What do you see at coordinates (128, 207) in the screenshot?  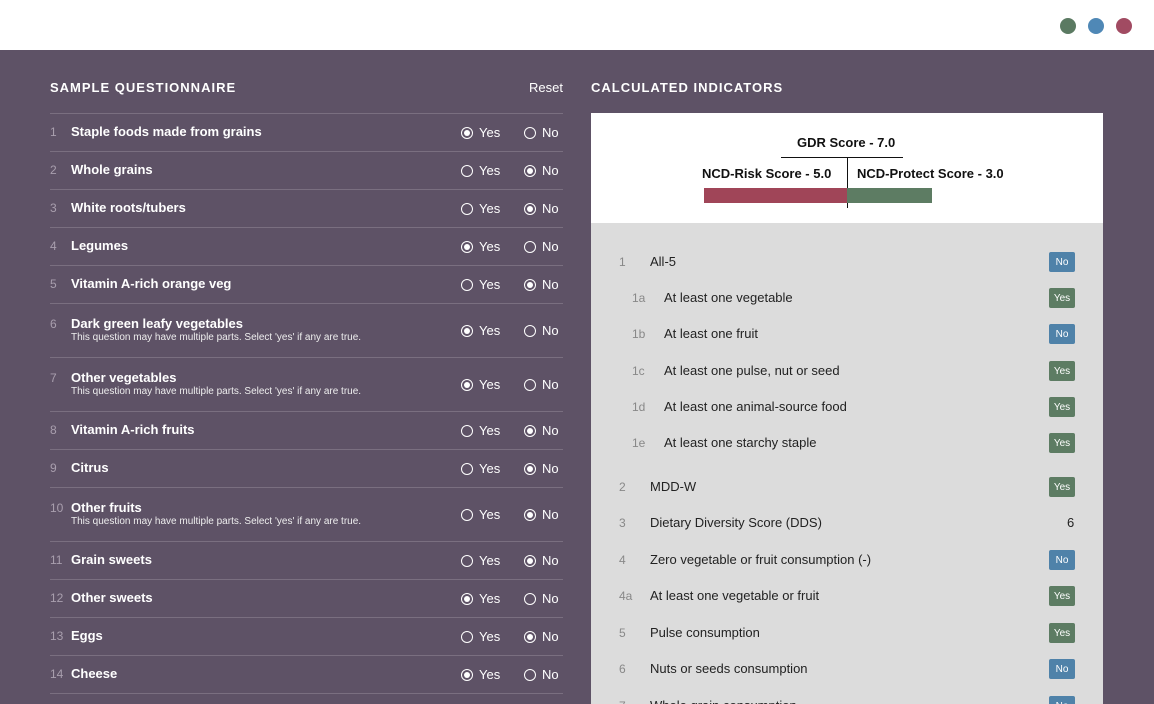 I see `question-label: White roots/tubers` at bounding box center [128, 207].